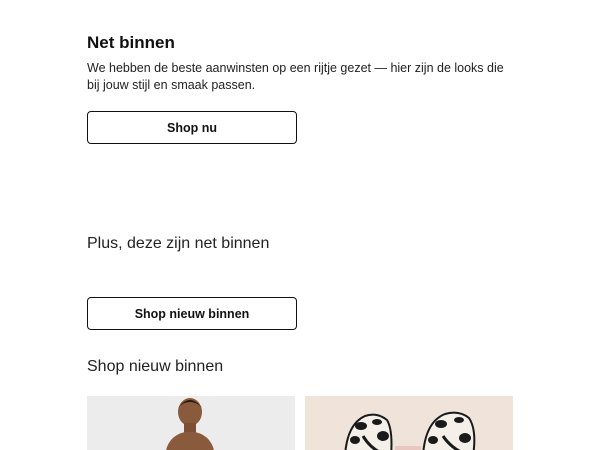 The image size is (600, 450). What do you see at coordinates (192, 313) in the screenshot?
I see `shop-new-in-button: Shop nieuw binnen` at bounding box center [192, 313].